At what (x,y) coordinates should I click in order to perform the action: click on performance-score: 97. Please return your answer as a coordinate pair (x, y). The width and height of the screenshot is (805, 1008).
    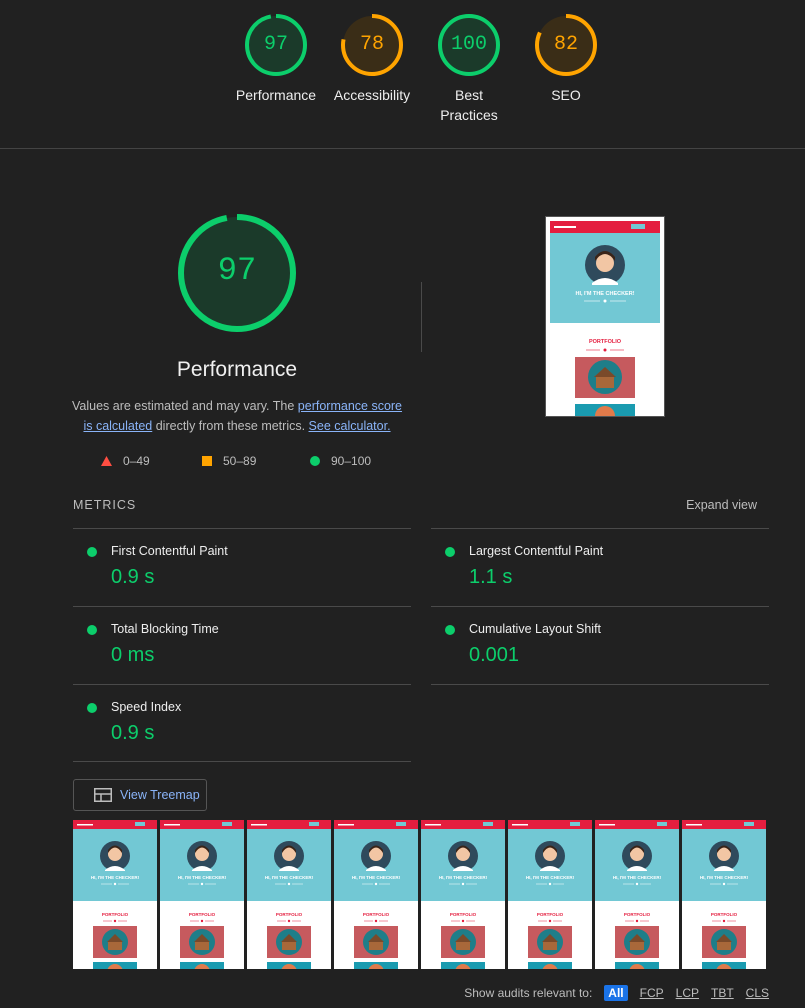
    Looking at the image, I should click on (237, 270).